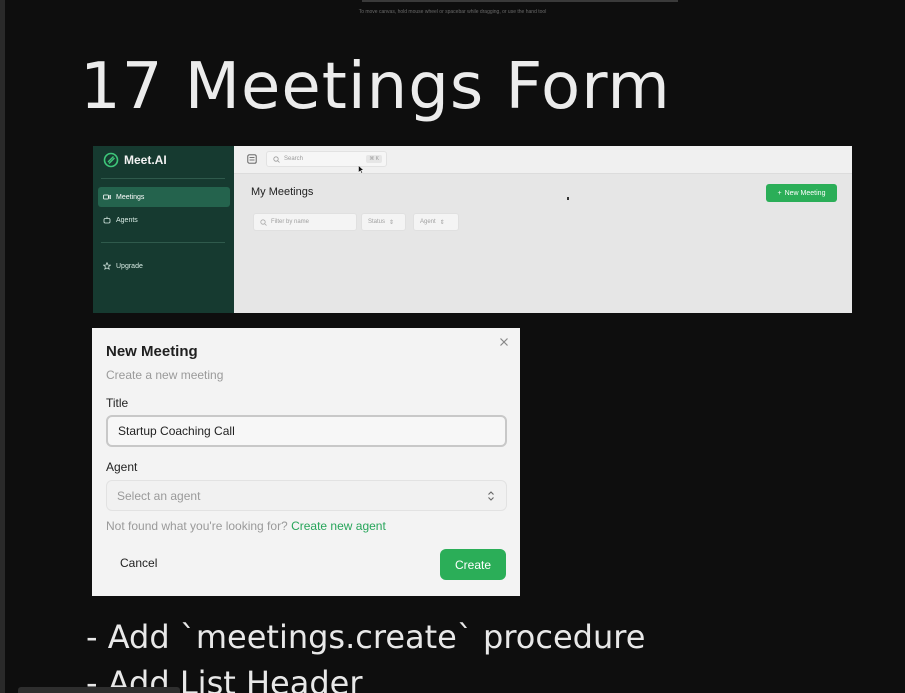  I want to click on search-input: Search ⌘ K, so click(326, 159).